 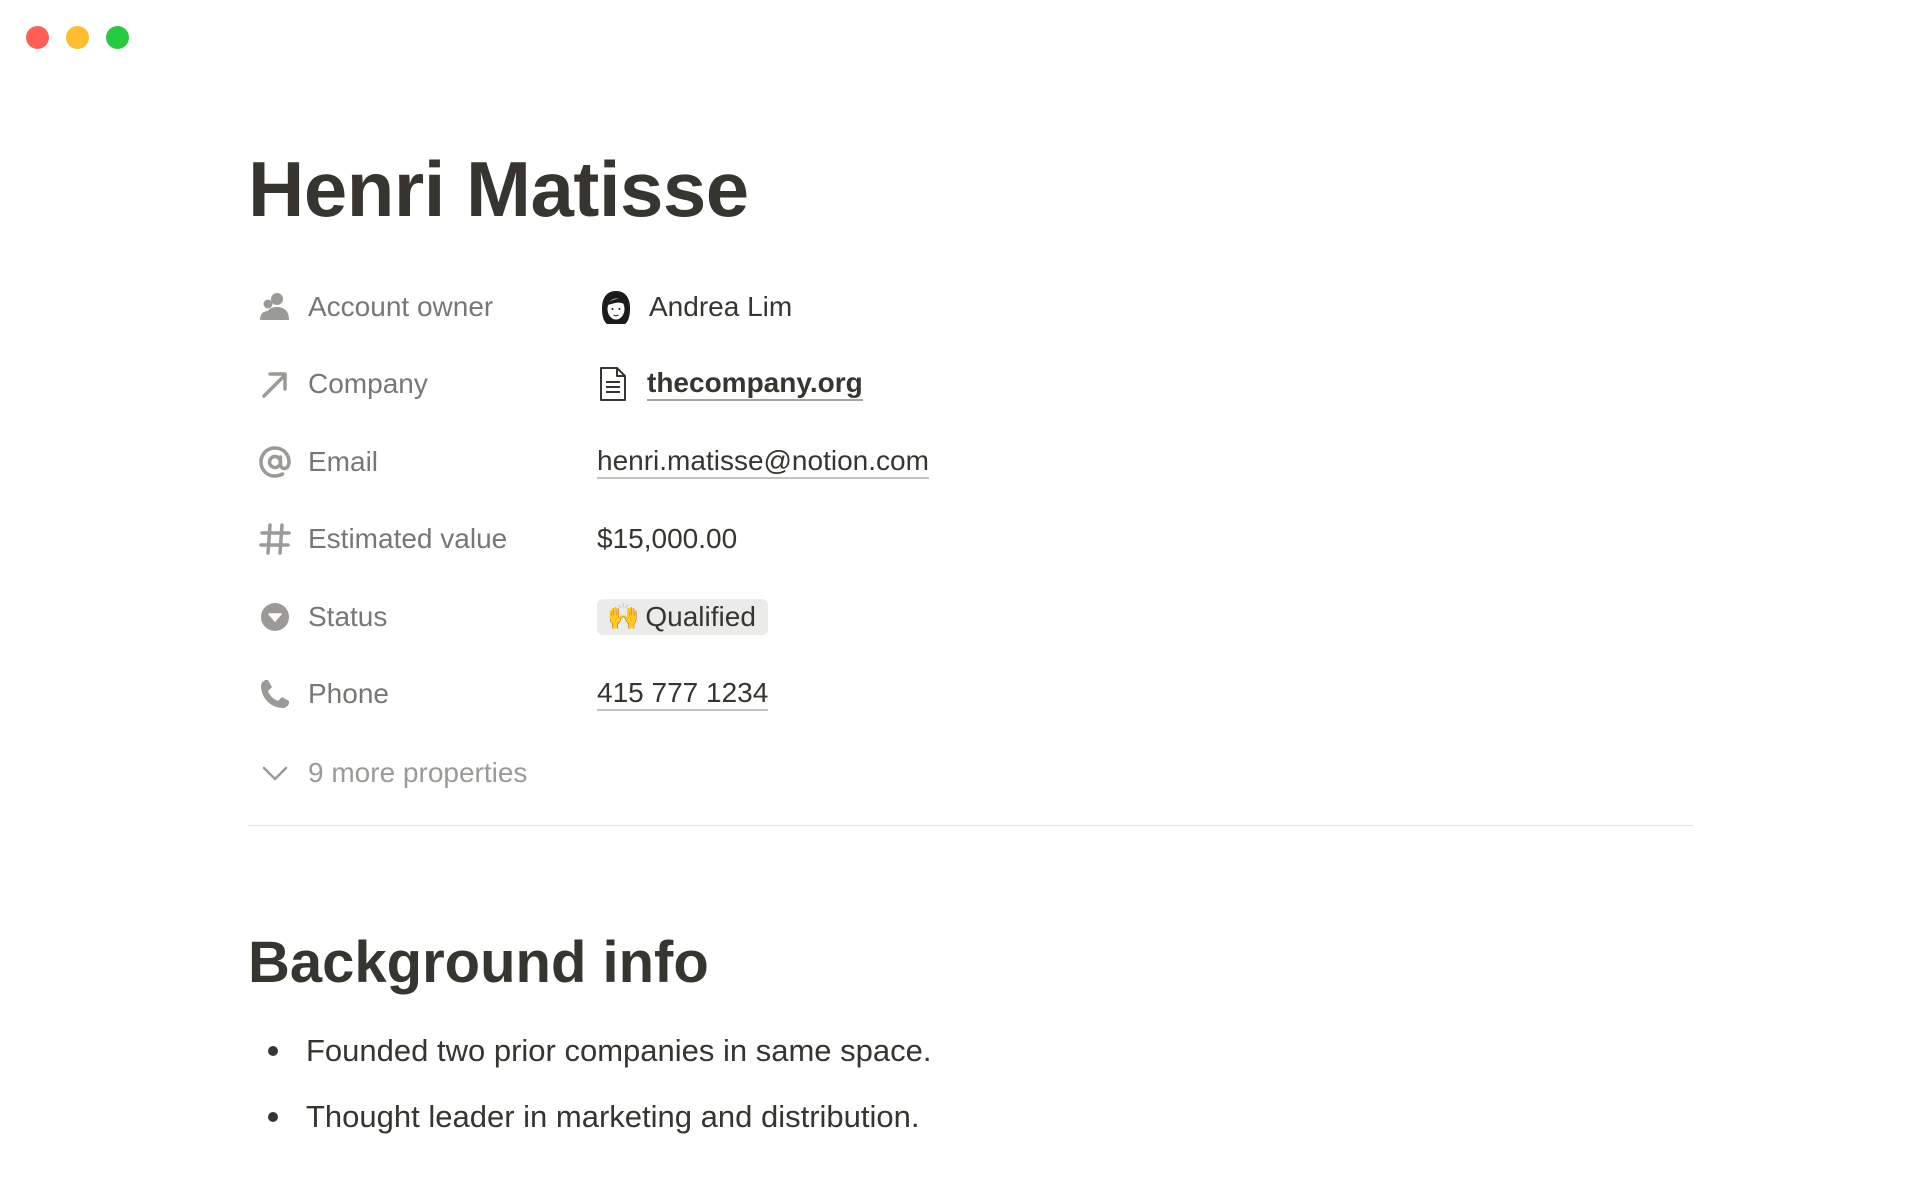 What do you see at coordinates (422, 694) in the screenshot?
I see `property-name: Phone` at bounding box center [422, 694].